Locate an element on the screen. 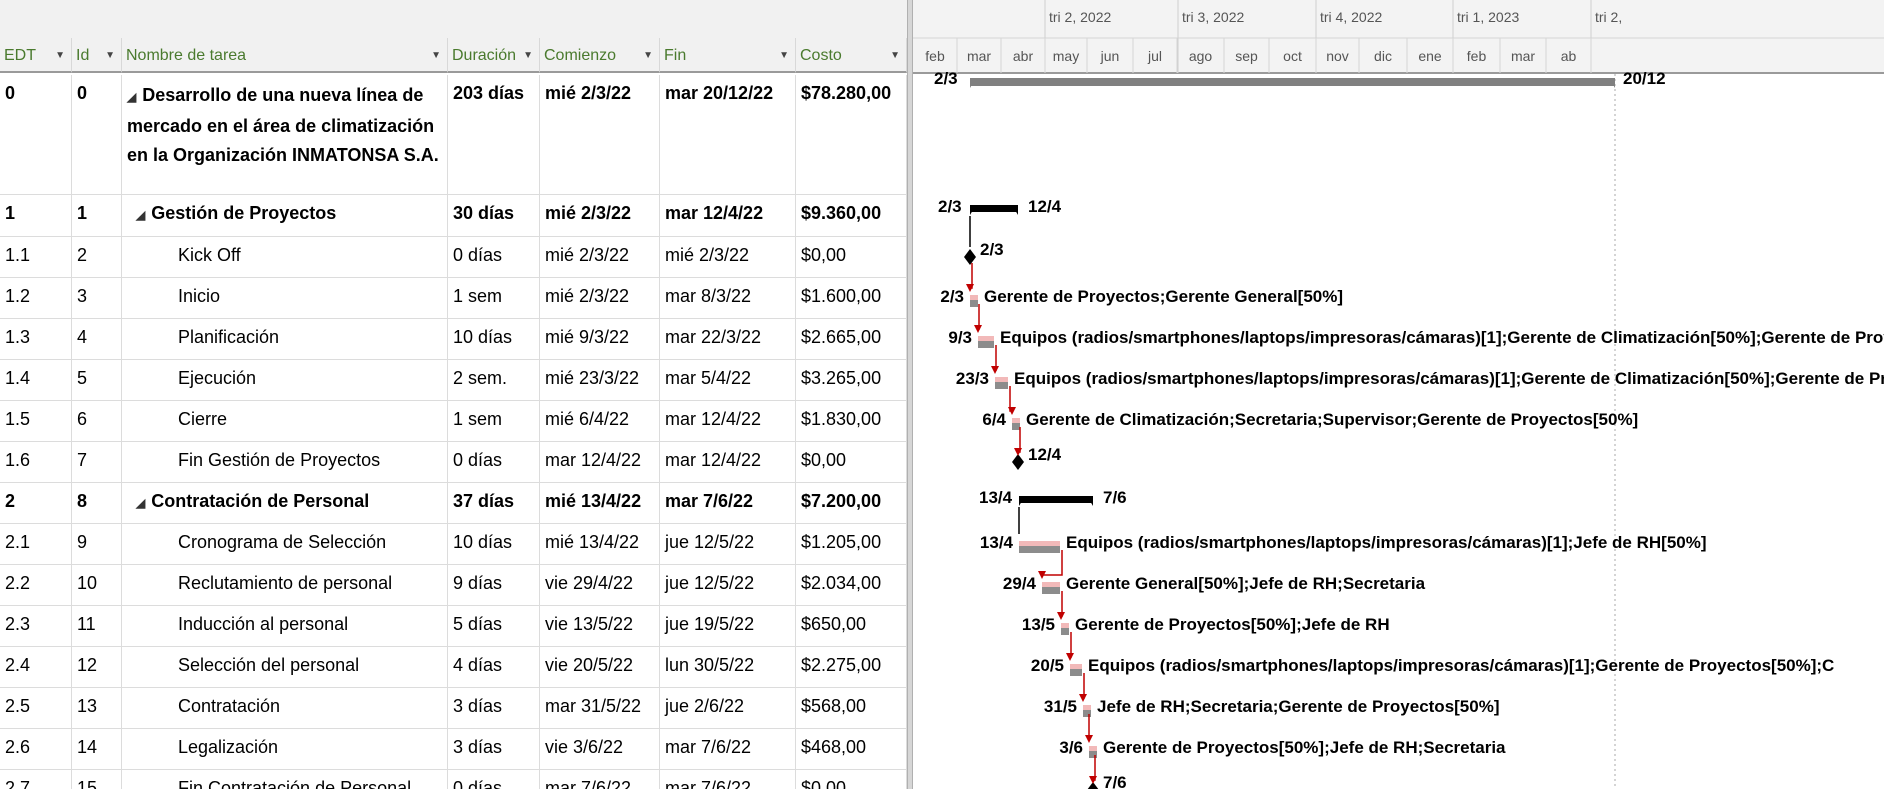  cell-cost: $650,00 is located at coordinates (851, 626).